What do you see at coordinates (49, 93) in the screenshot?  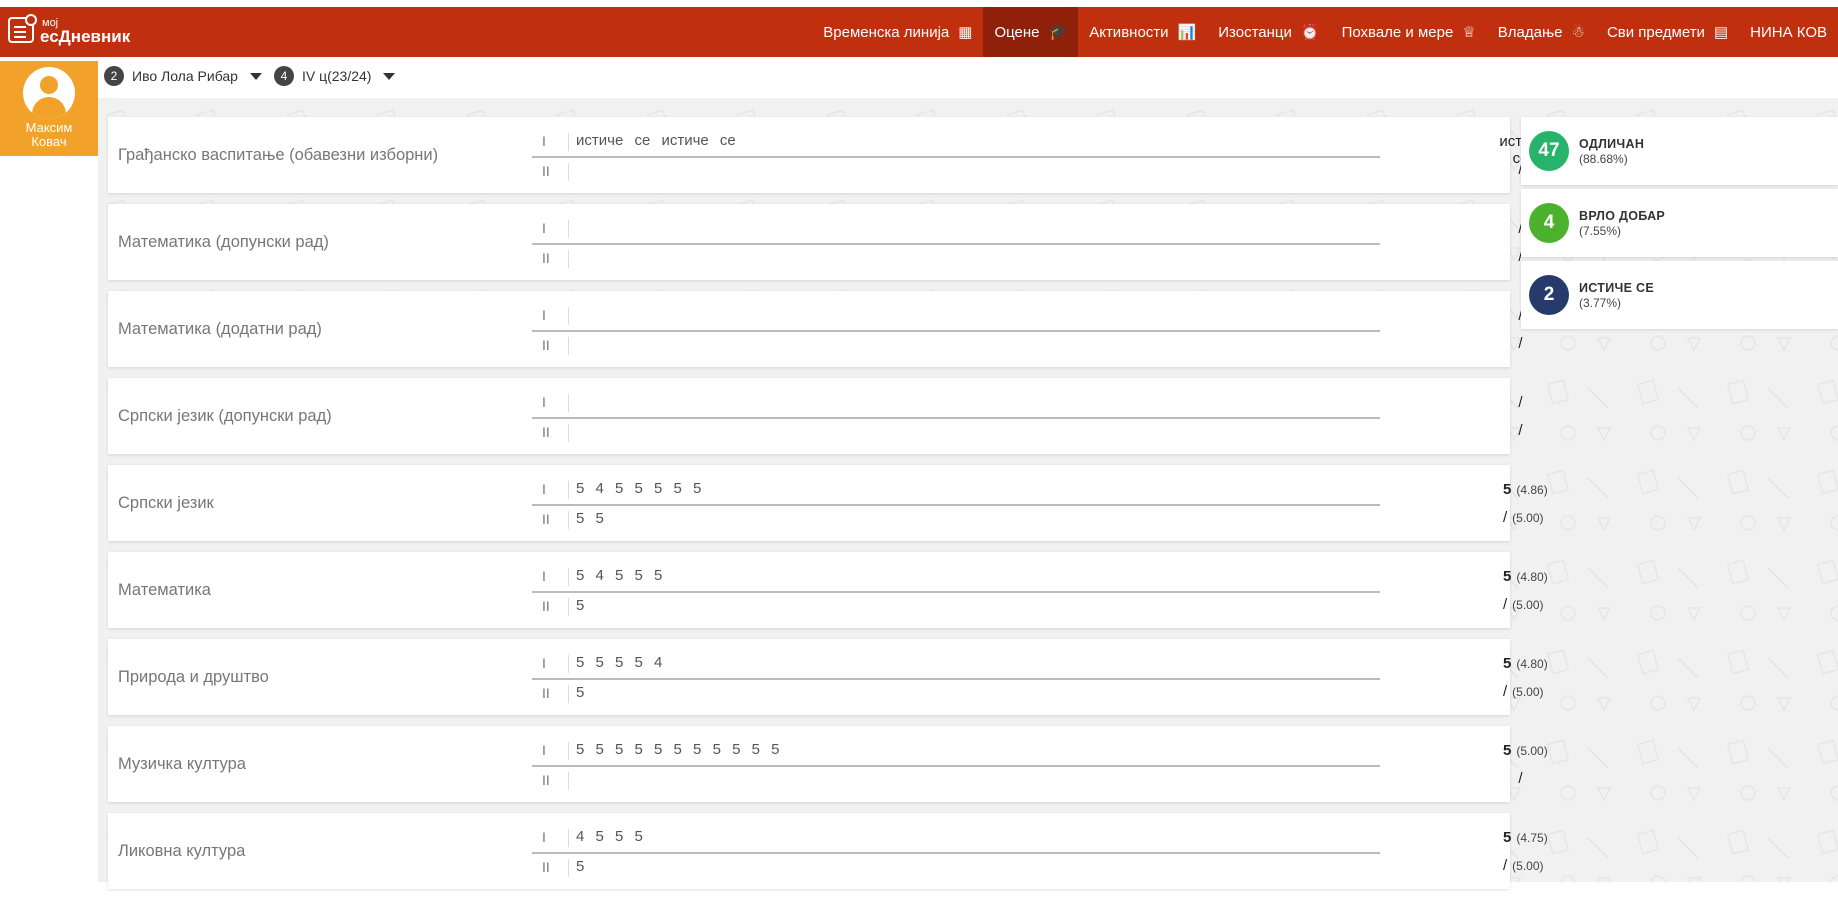 I see `avatar` at bounding box center [49, 93].